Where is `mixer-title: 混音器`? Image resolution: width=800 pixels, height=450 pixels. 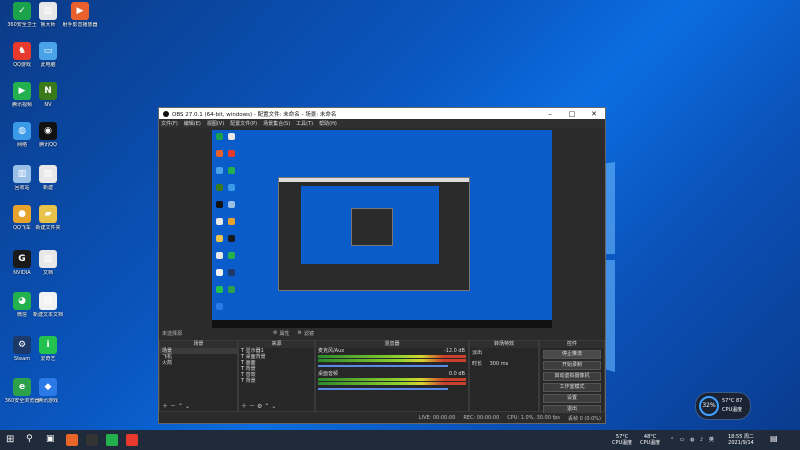 mixer-title: 混音器 is located at coordinates (392, 344).